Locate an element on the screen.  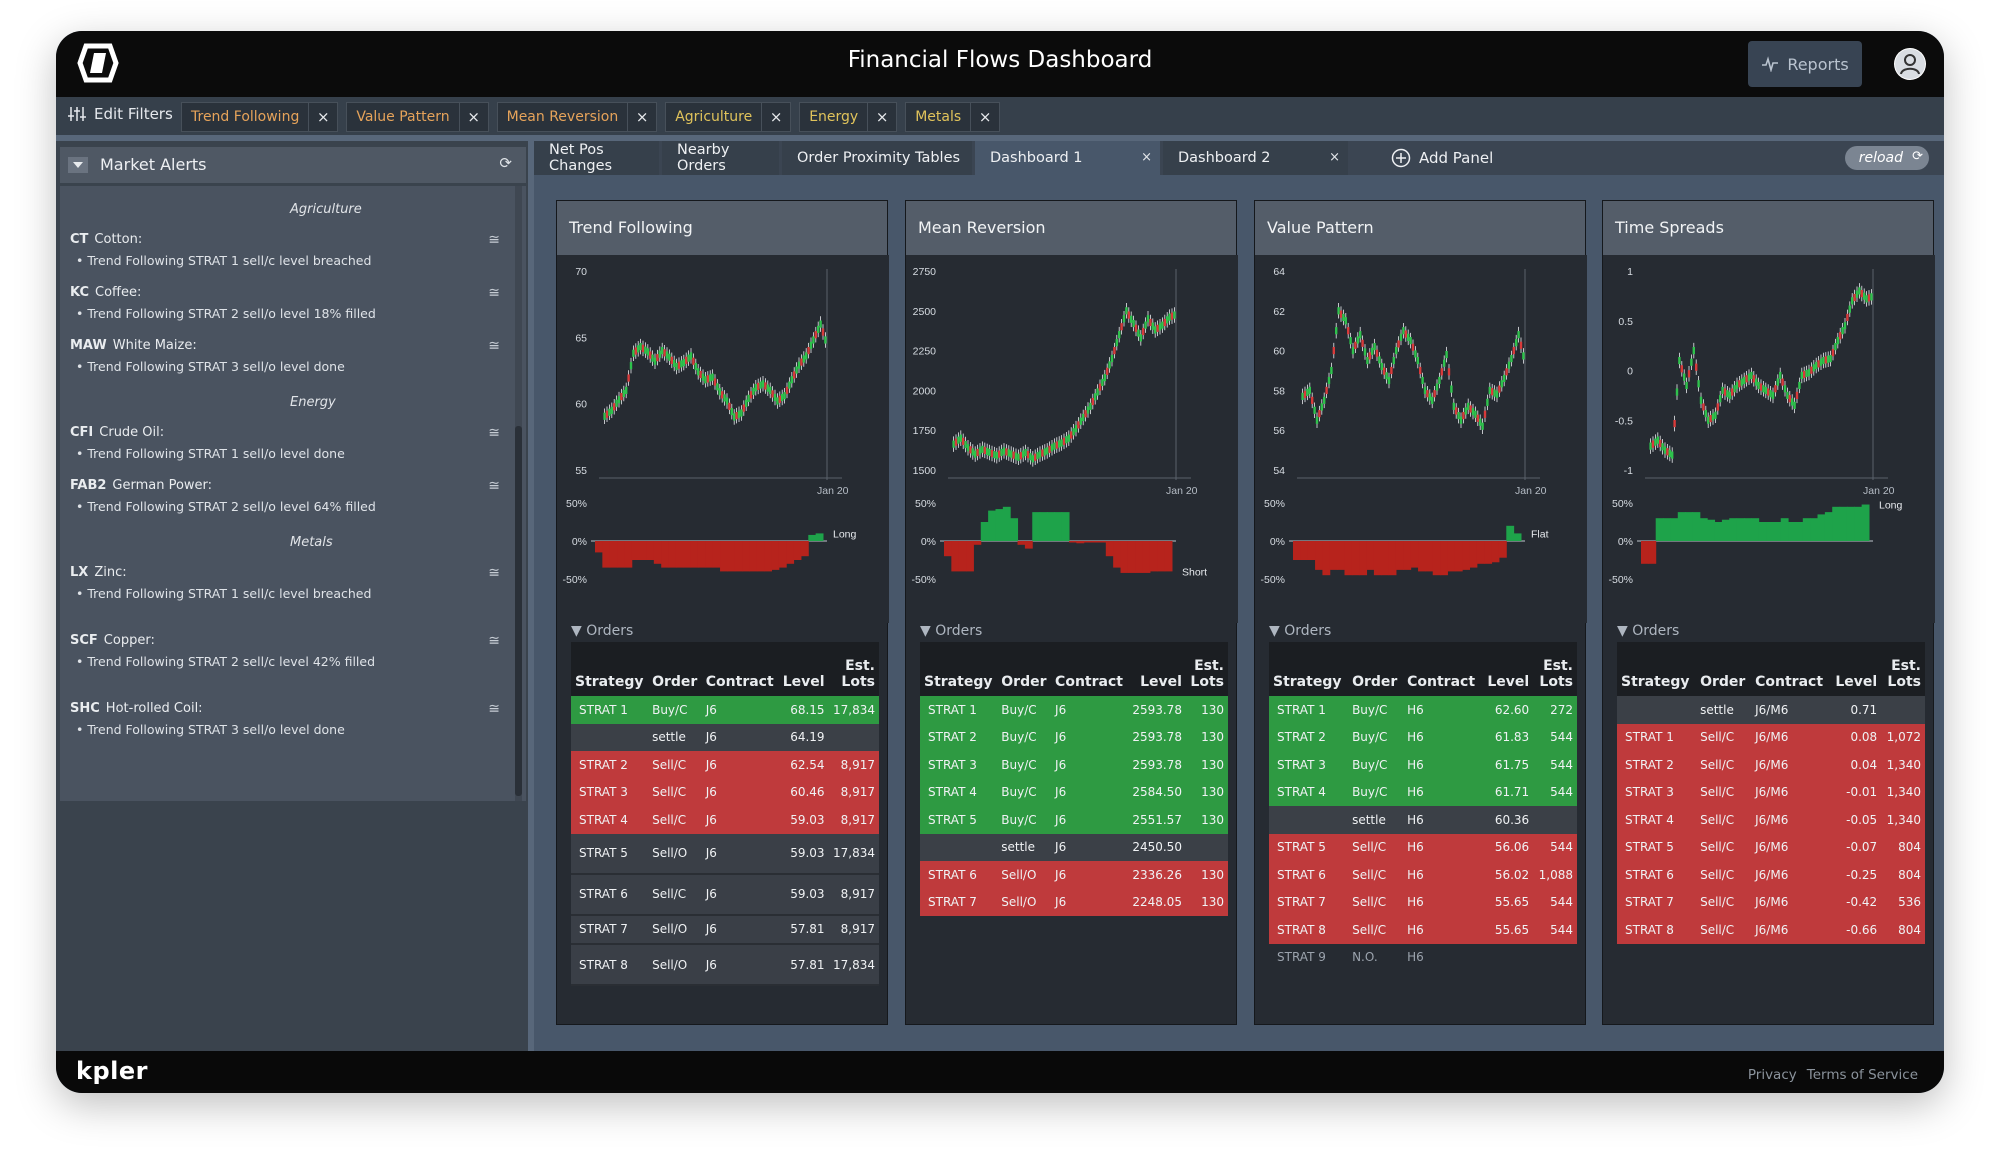
order-row: STRAT 3 Buy/C H6 61.75 544 is located at coordinates (1423, 765).